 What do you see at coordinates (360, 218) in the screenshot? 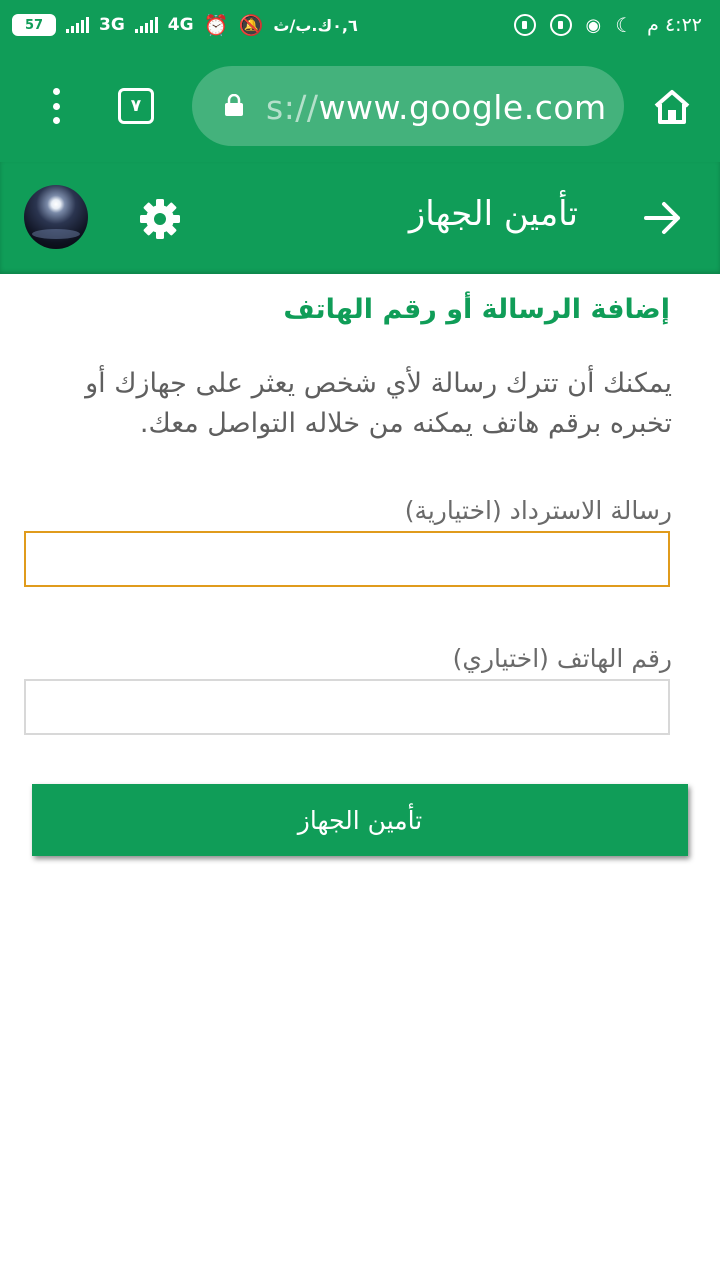
I see `app-header: تأمين الجهاز` at bounding box center [360, 218].